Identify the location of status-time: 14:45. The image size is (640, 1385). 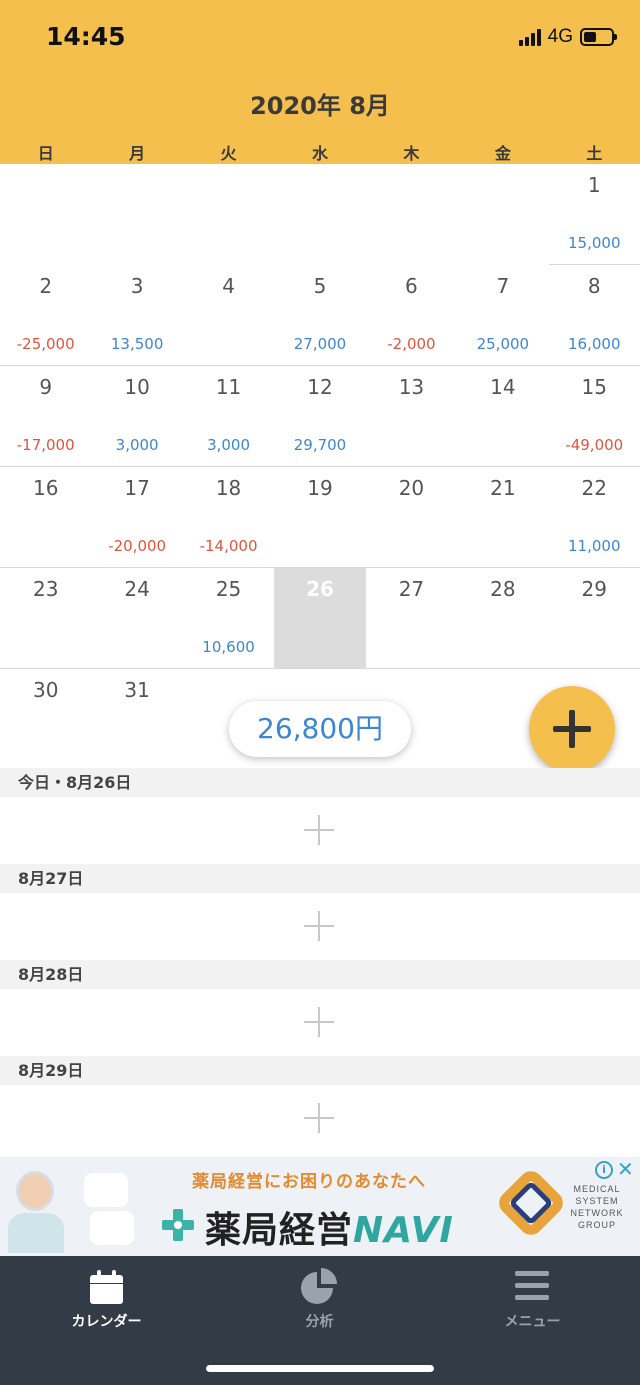
(86, 36).